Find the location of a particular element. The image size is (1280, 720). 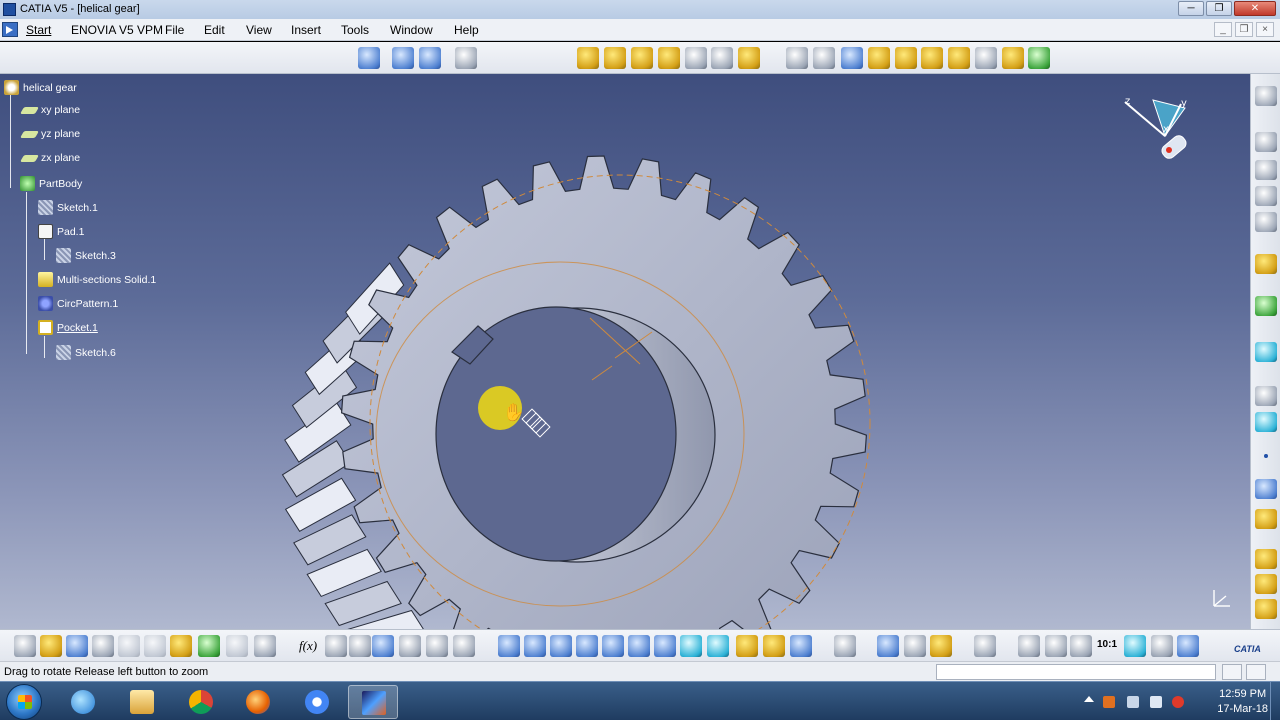

restore-button: ❐ is located at coordinates (1219, 8).